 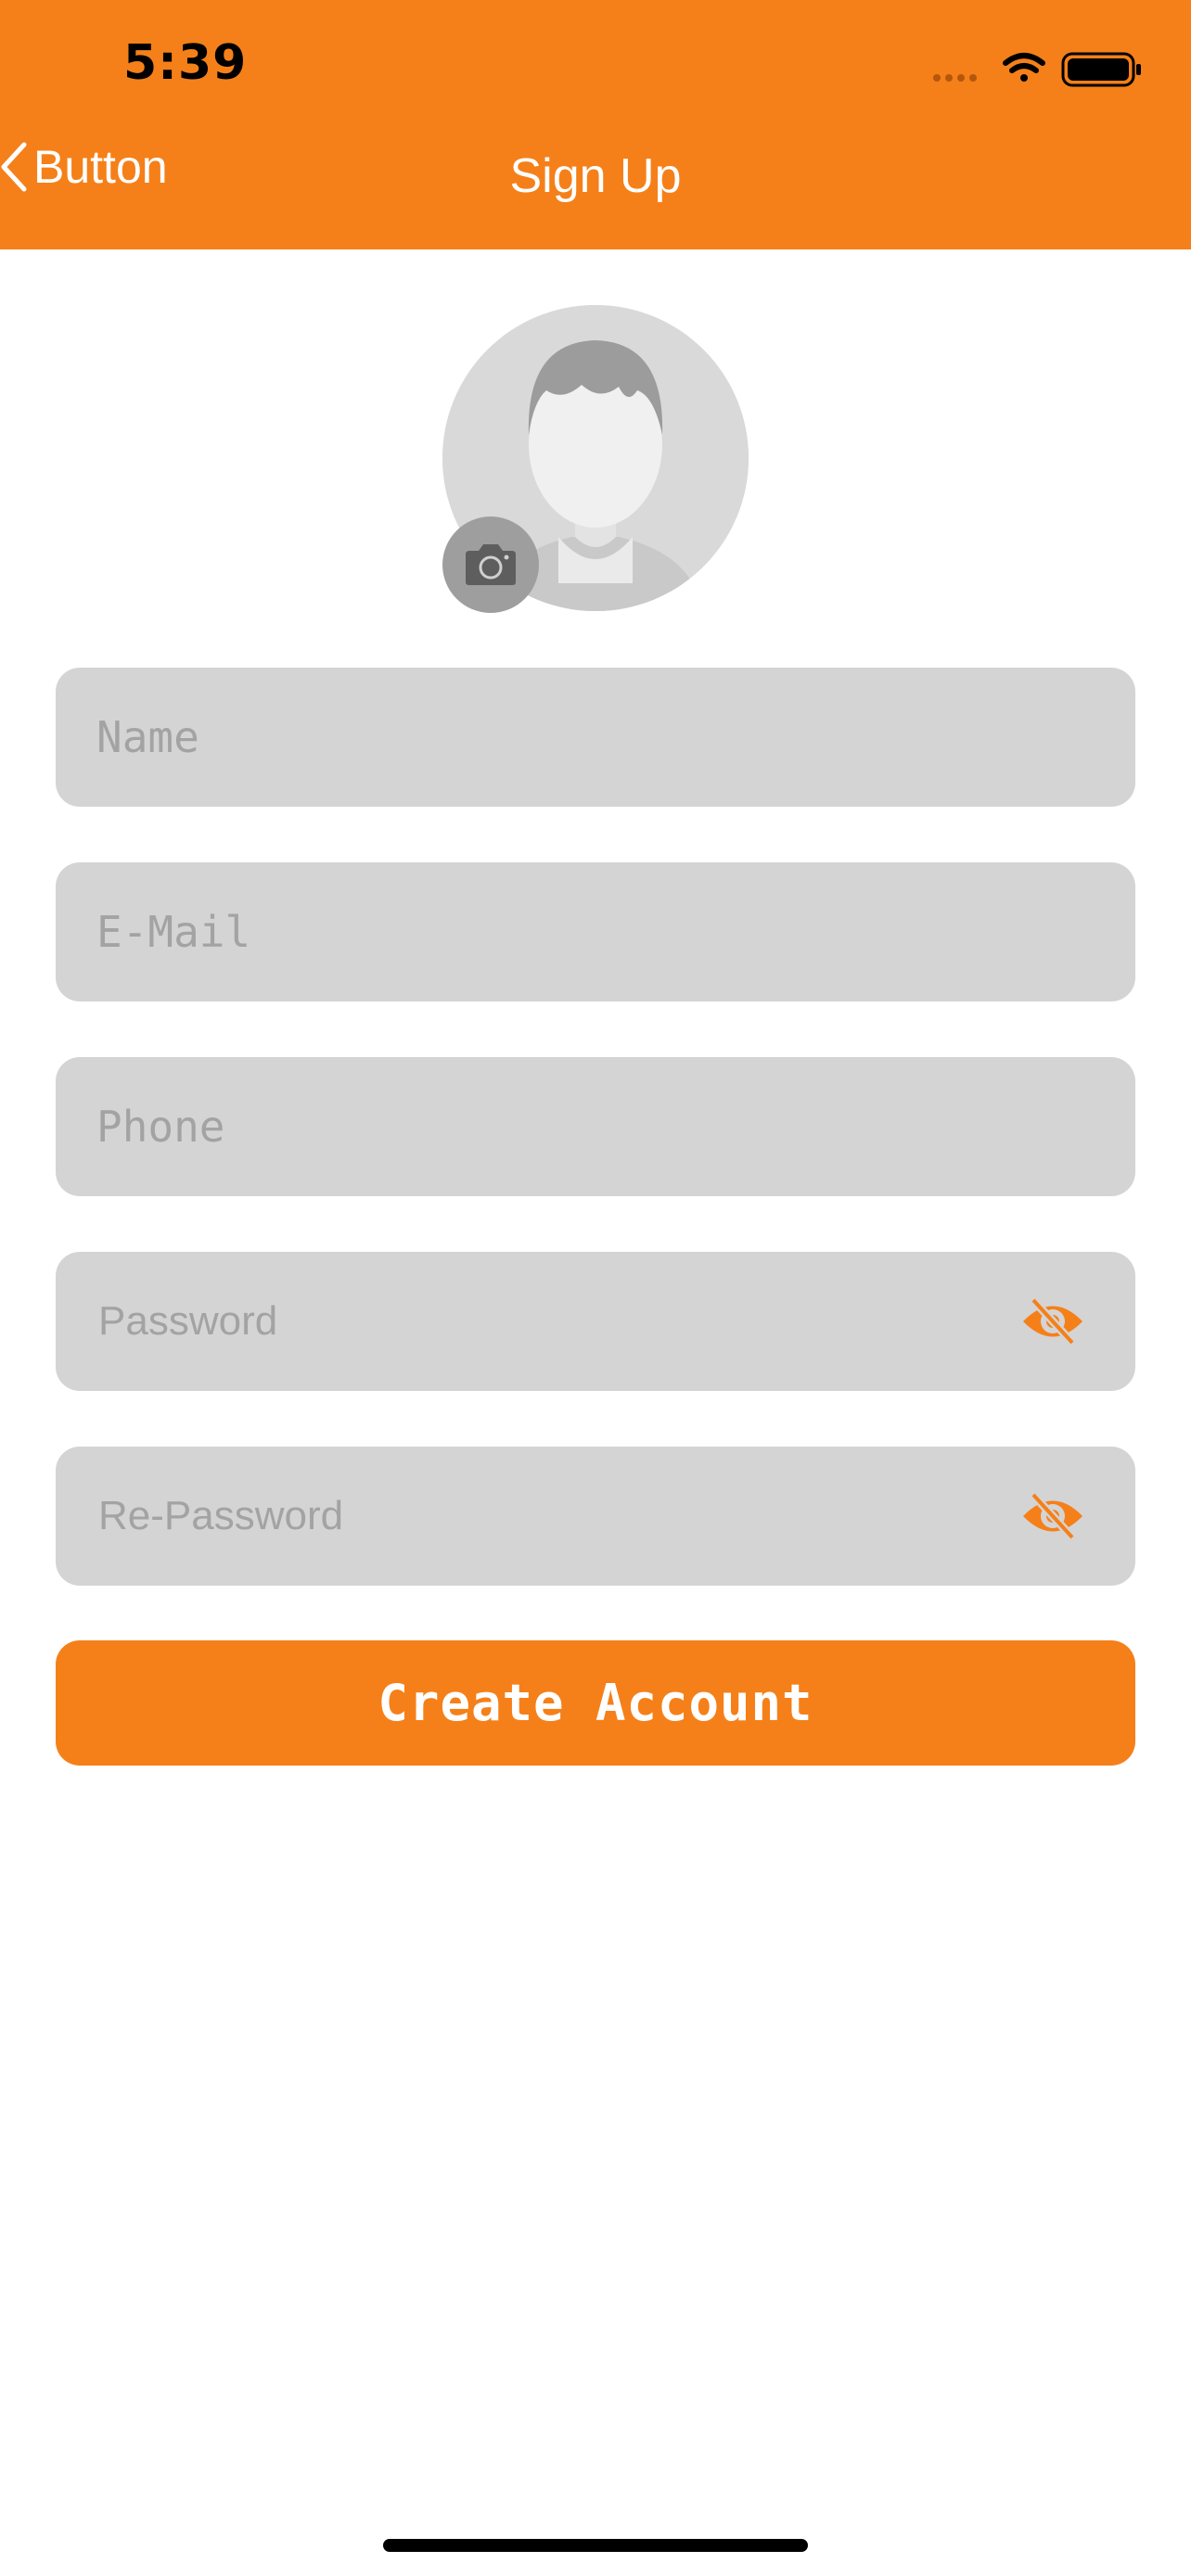 I want to click on battery-icon, so click(x=1101, y=69).